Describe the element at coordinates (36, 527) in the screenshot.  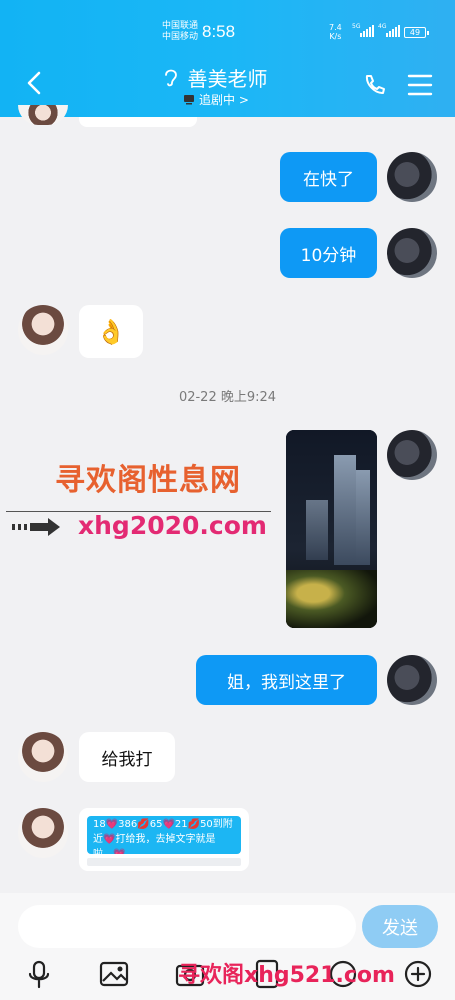
I see `arrow-right-icon` at that location.